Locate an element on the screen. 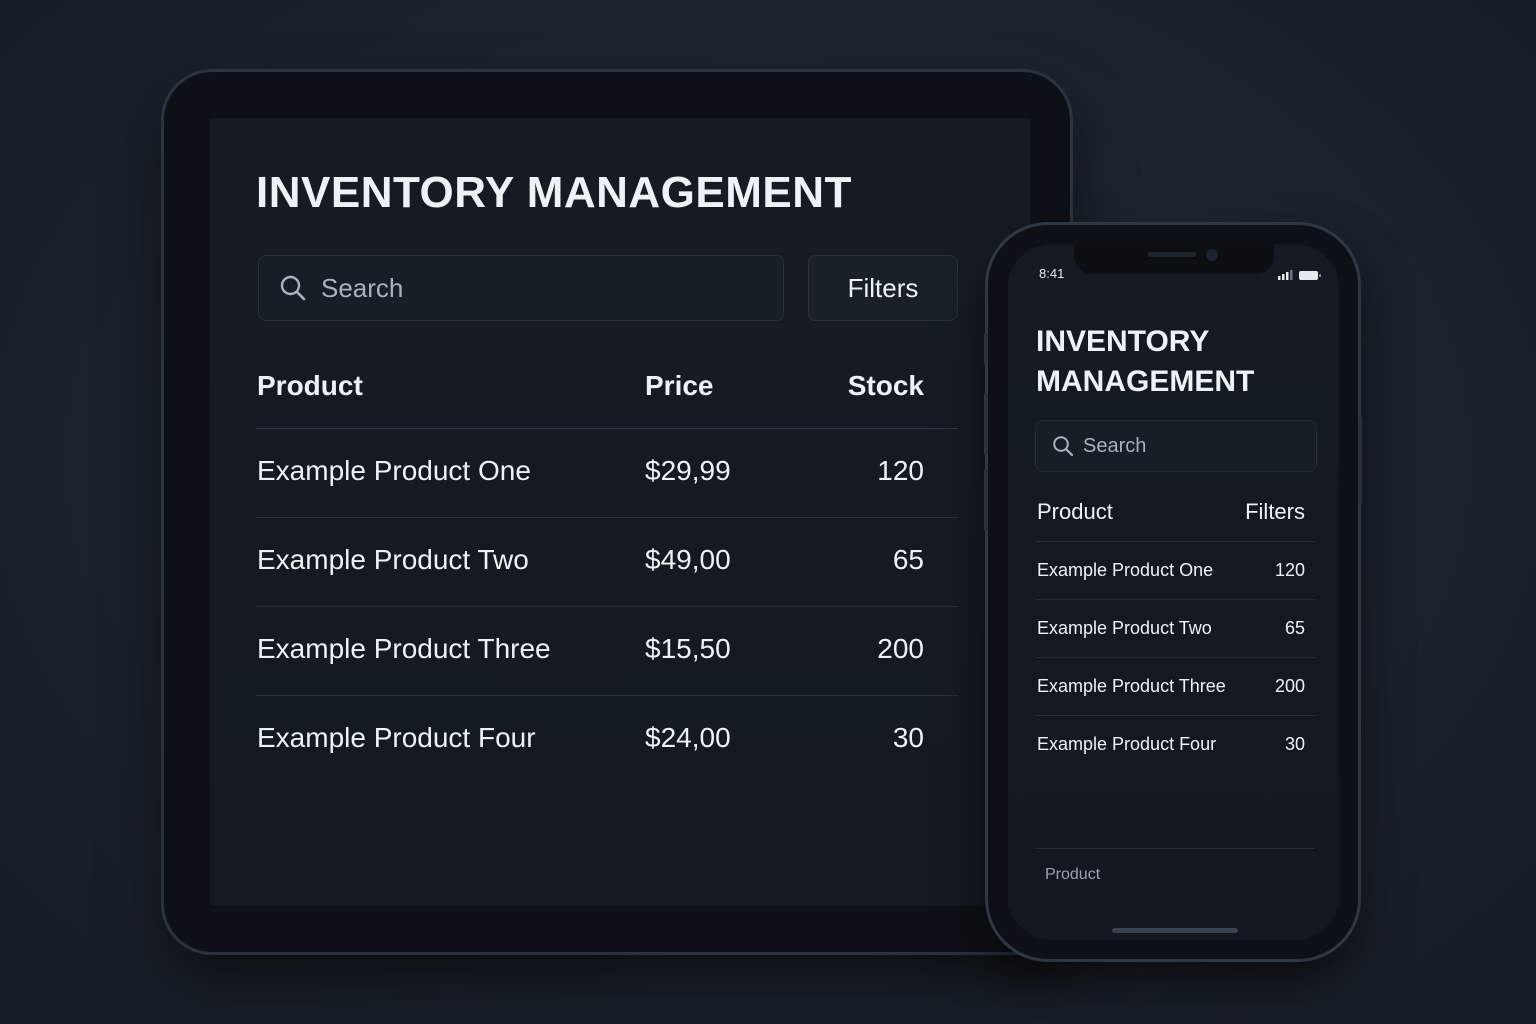  table-row: Example Product Four 30 is located at coordinates (1175, 744).